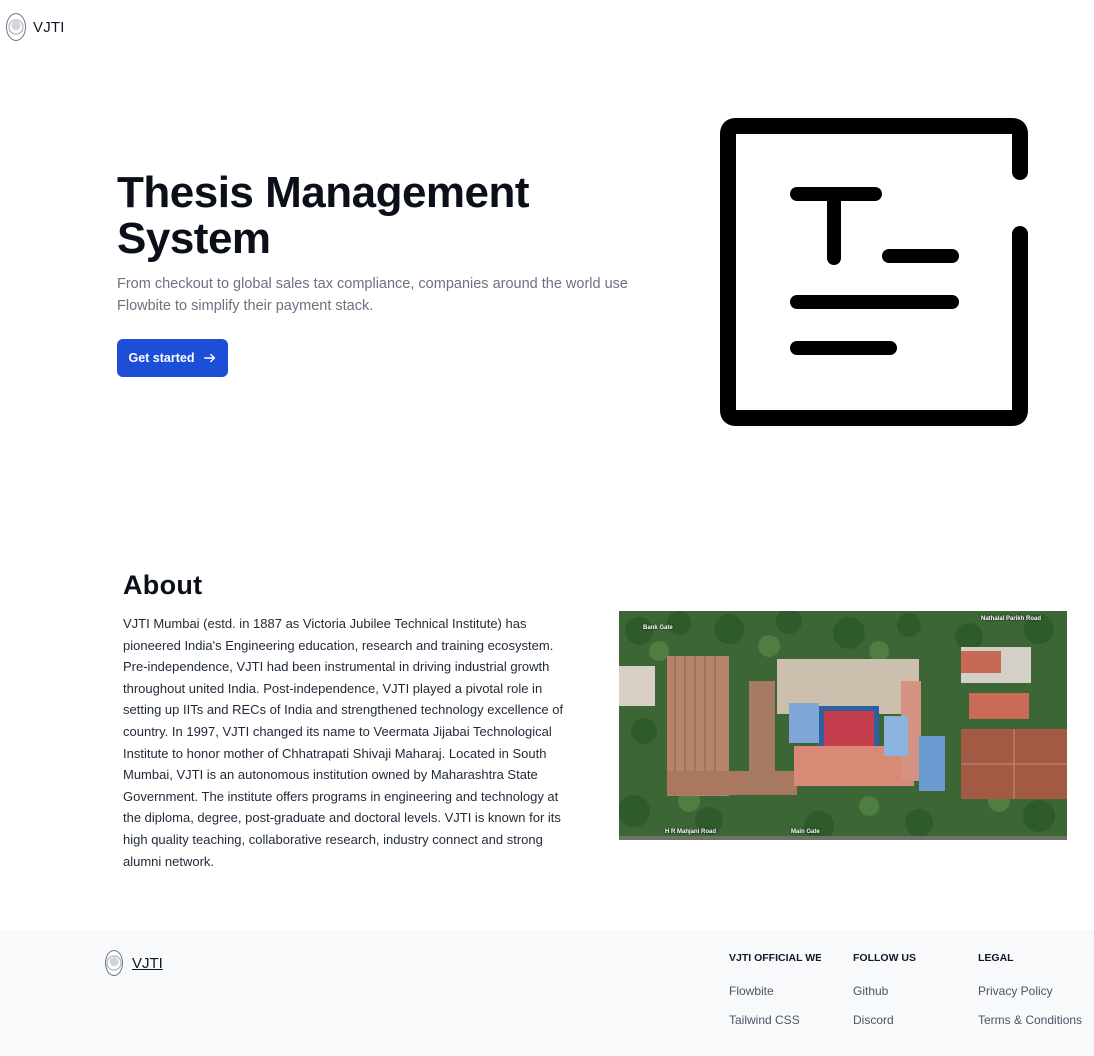  I want to click on footer-link-discord: Discord, so click(903, 1020).